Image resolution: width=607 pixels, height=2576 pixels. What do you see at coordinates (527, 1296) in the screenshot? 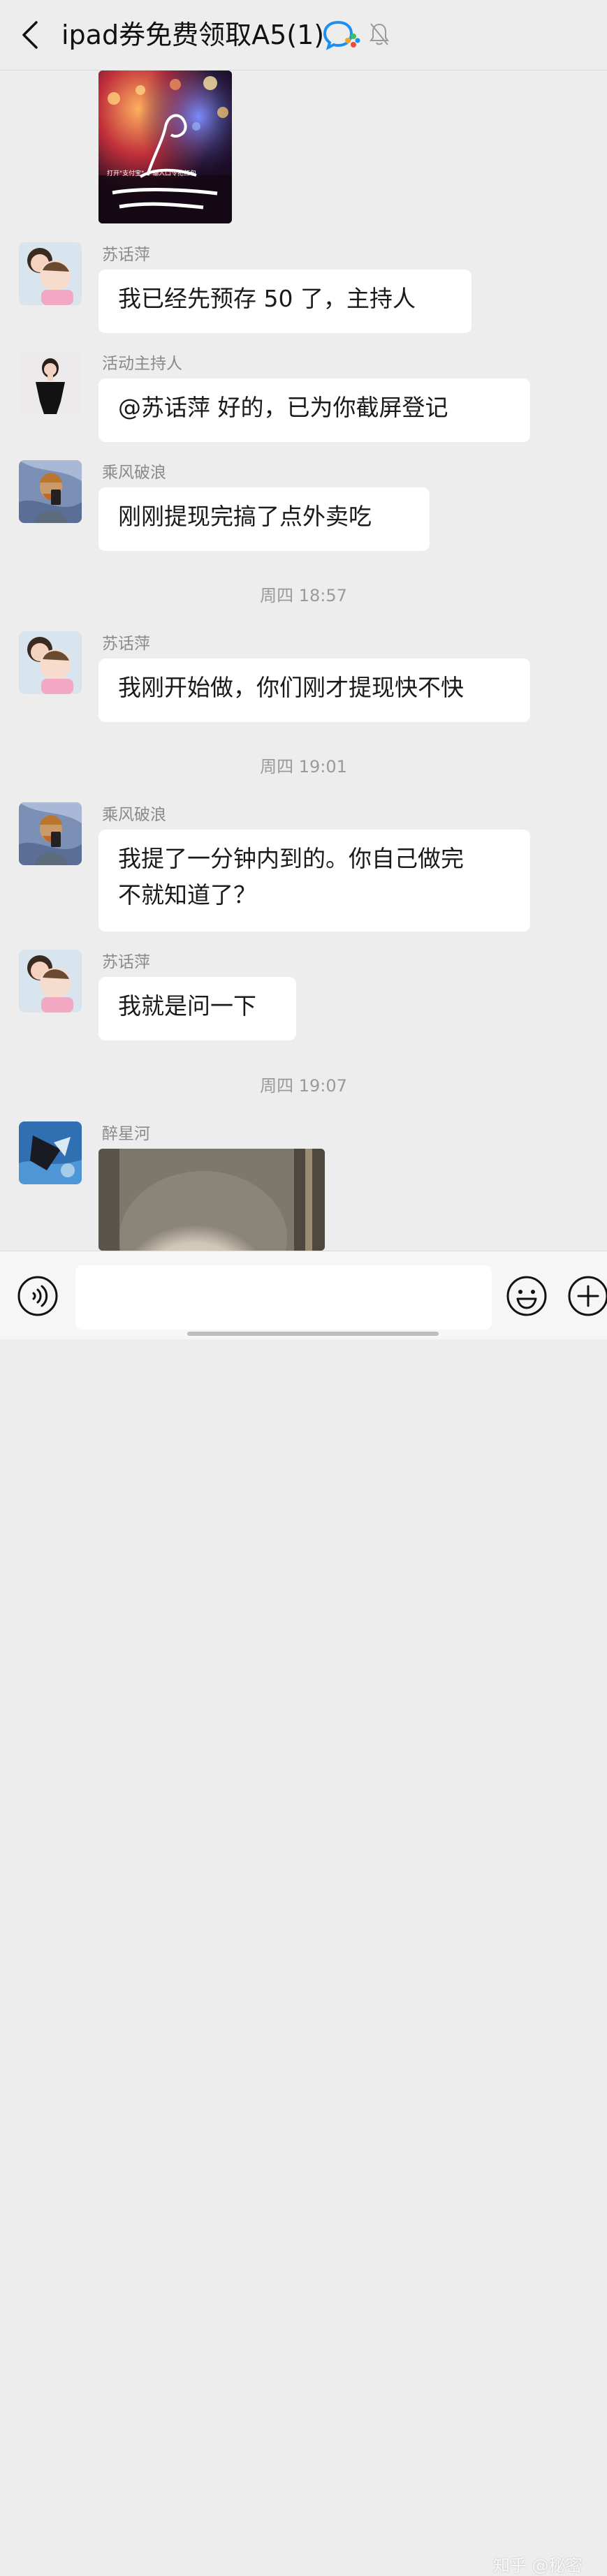
I see `emoji-icon` at bounding box center [527, 1296].